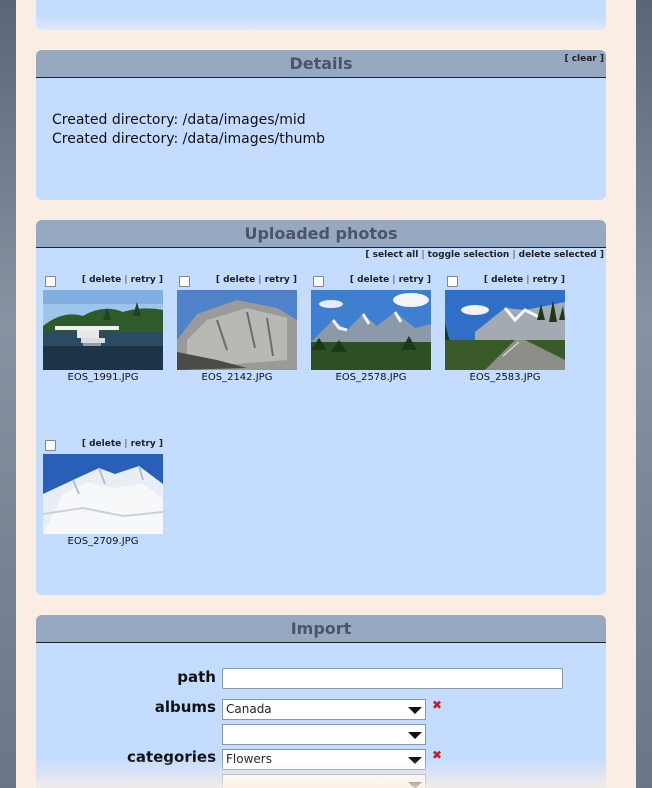 The width and height of the screenshot is (652, 788). Describe the element at coordinates (179, 120) in the screenshot. I see `details-line: Created directory: /data/images/mid` at that location.